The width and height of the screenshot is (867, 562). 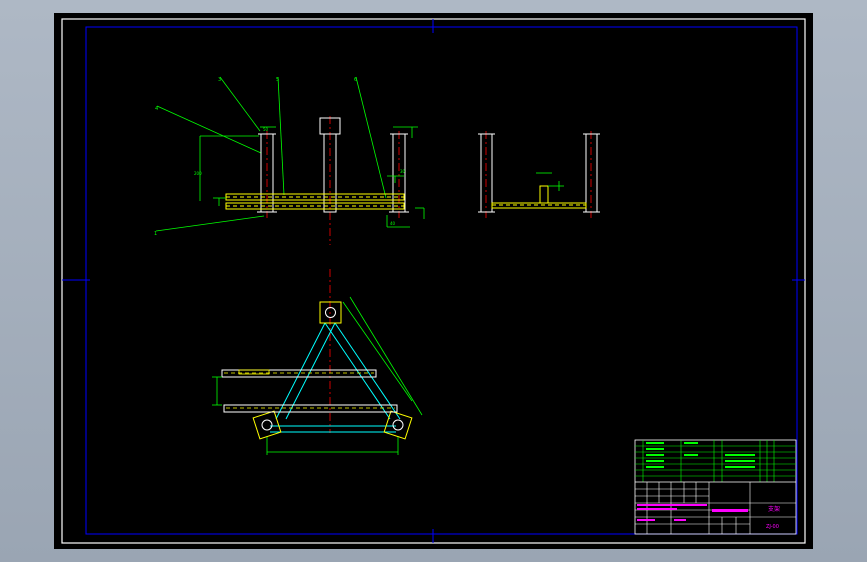 What do you see at coordinates (219, 80) in the screenshot?
I see `part-label: 3` at bounding box center [219, 80].